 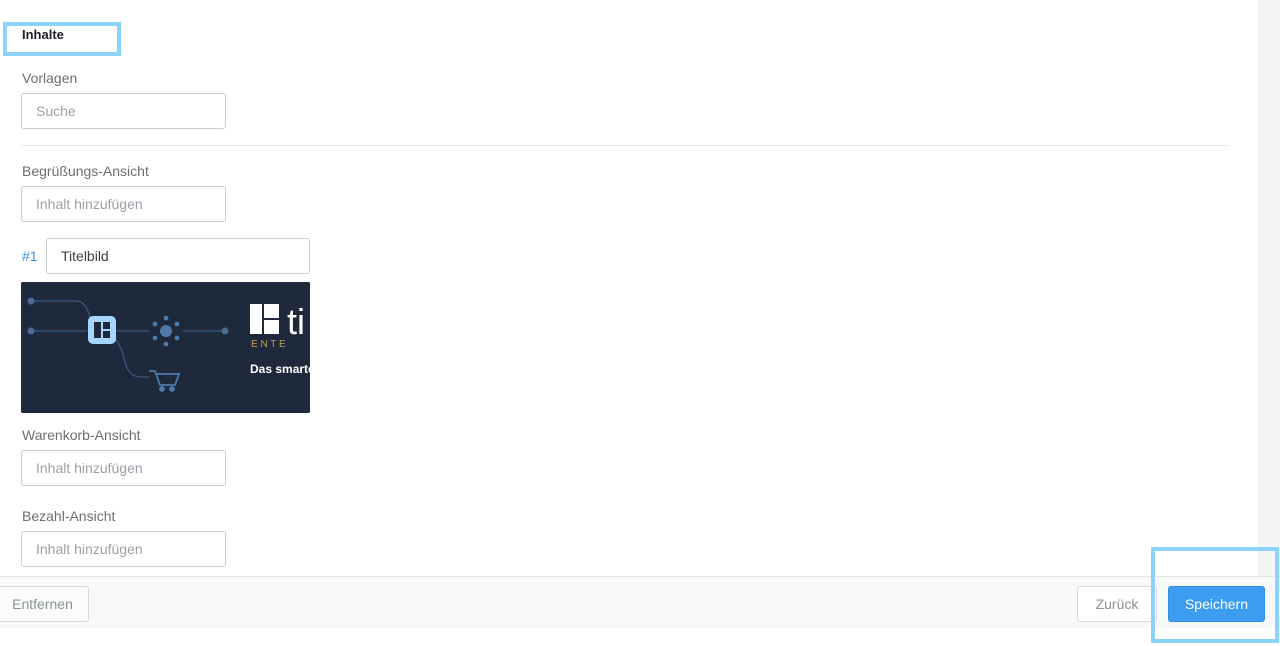 What do you see at coordinates (123, 111) in the screenshot?
I see `templates-search-input` at bounding box center [123, 111].